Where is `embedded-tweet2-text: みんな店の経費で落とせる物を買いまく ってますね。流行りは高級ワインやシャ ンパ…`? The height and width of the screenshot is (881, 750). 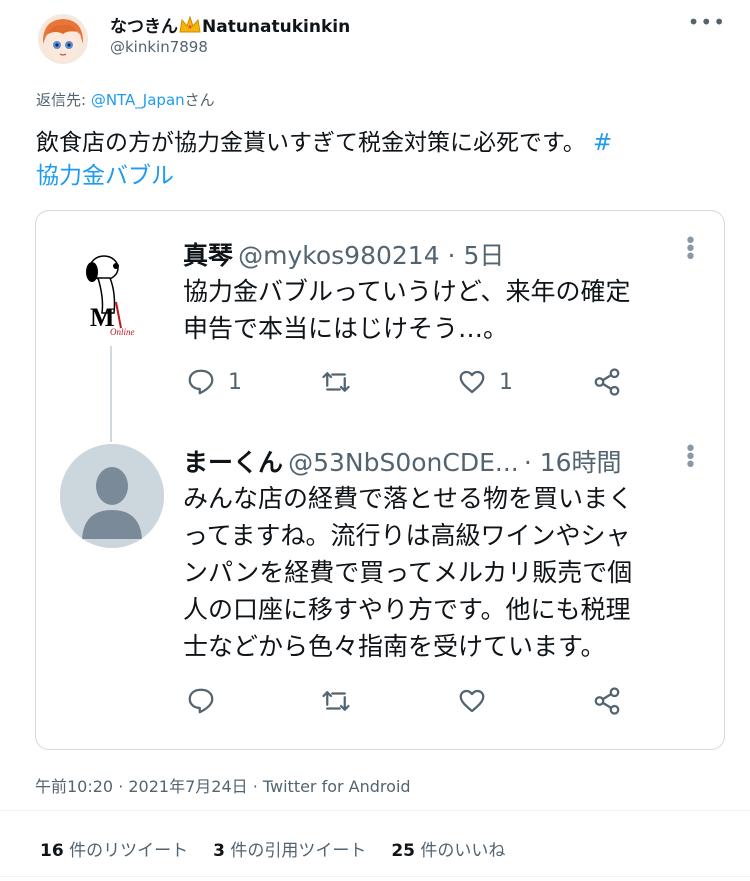 embedded-tweet2-text: みんな店の経費で落とせる物を買いまく ってますね。流行りは高級ワインやシャ ンパ… is located at coordinates (408, 572).